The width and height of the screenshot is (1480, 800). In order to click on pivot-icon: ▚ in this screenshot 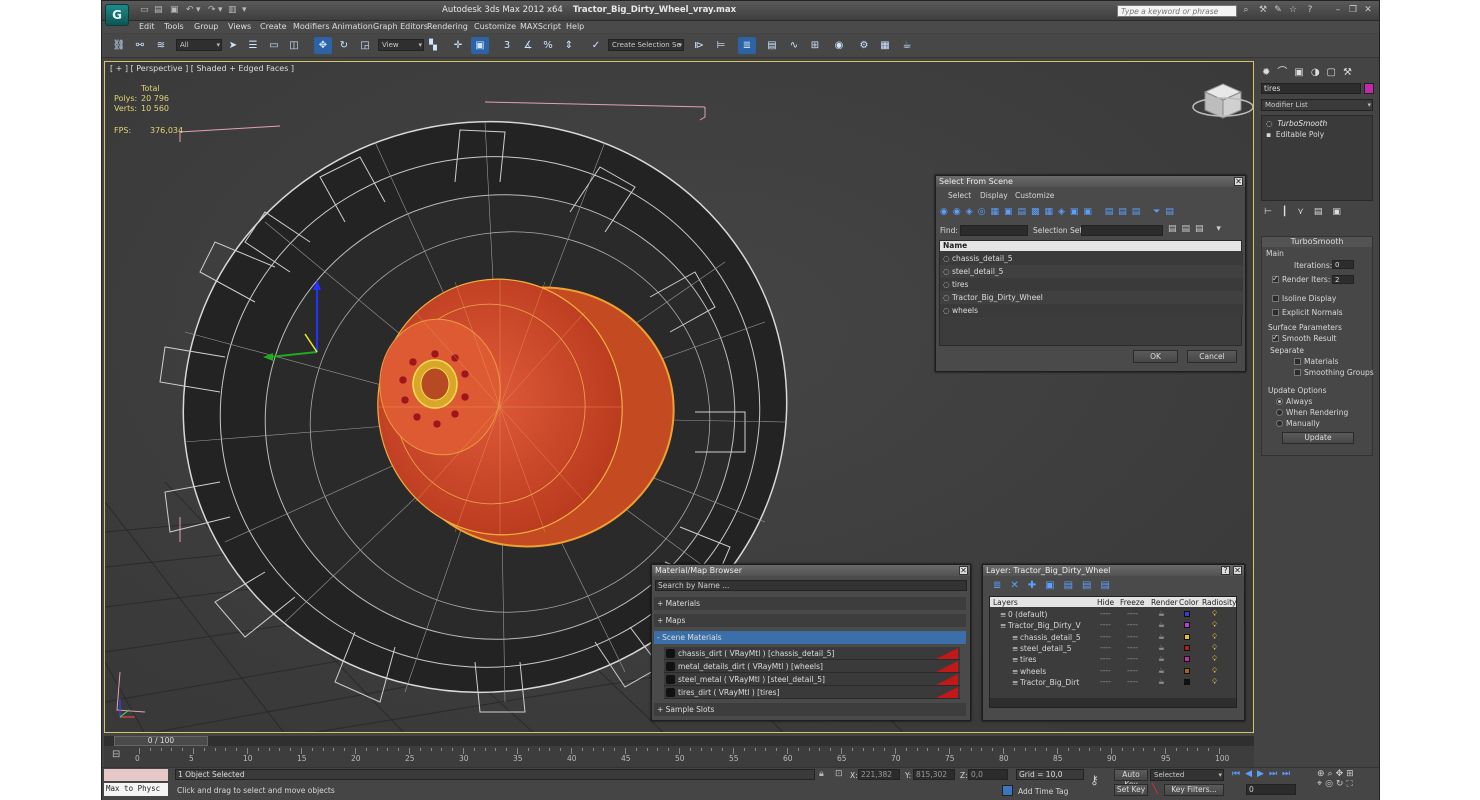, I will do `click(433, 45)`.